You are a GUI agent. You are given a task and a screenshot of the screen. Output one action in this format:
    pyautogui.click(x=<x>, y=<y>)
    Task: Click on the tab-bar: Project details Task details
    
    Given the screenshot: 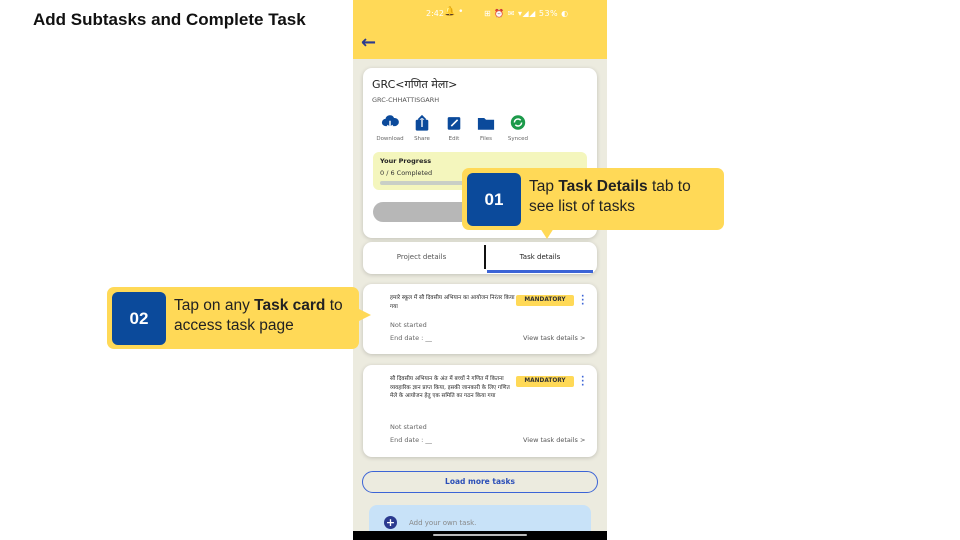 What is the action you would take?
    pyautogui.click(x=480, y=258)
    